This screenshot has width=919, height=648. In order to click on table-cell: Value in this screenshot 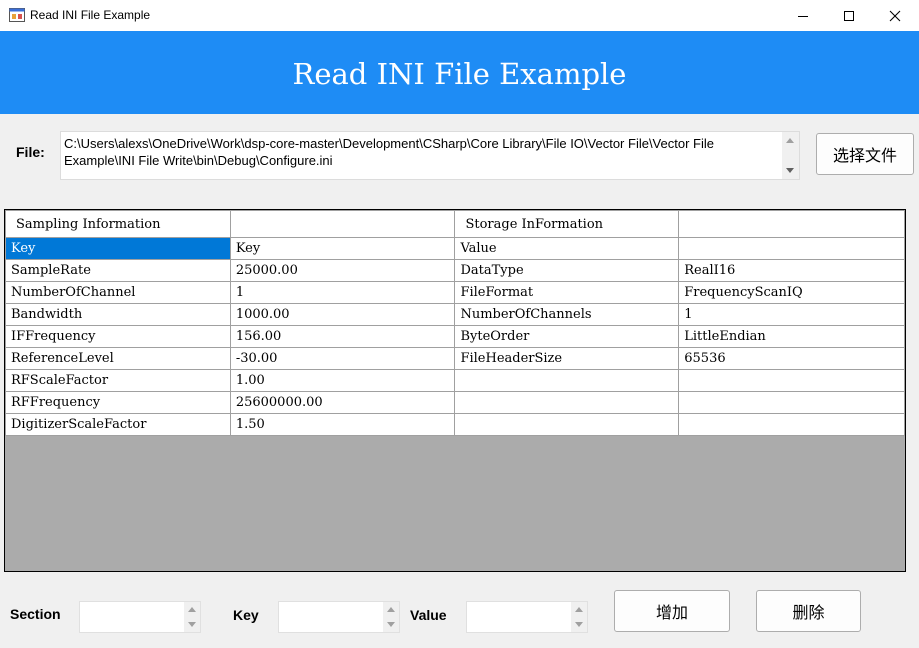, I will do `click(567, 248)`.